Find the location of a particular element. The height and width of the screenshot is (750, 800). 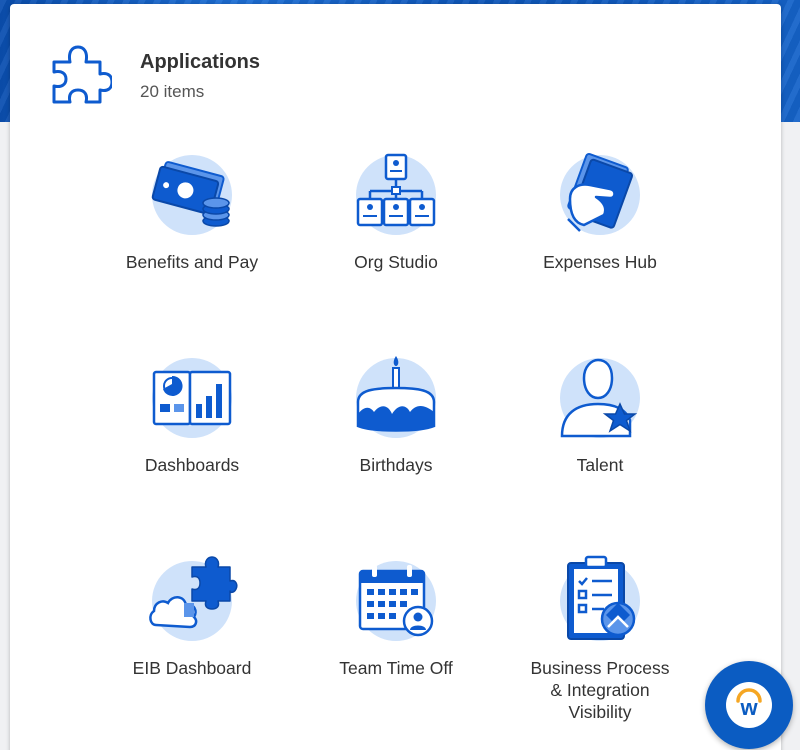

app-tile-birthdays: Birthdays is located at coordinates (396, 453).